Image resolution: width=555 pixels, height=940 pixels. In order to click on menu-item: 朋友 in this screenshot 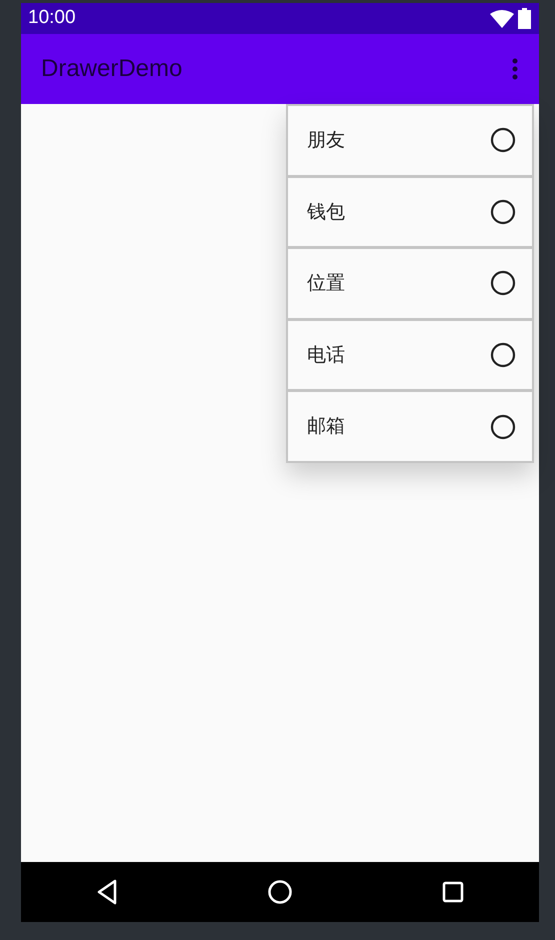, I will do `click(410, 140)`.